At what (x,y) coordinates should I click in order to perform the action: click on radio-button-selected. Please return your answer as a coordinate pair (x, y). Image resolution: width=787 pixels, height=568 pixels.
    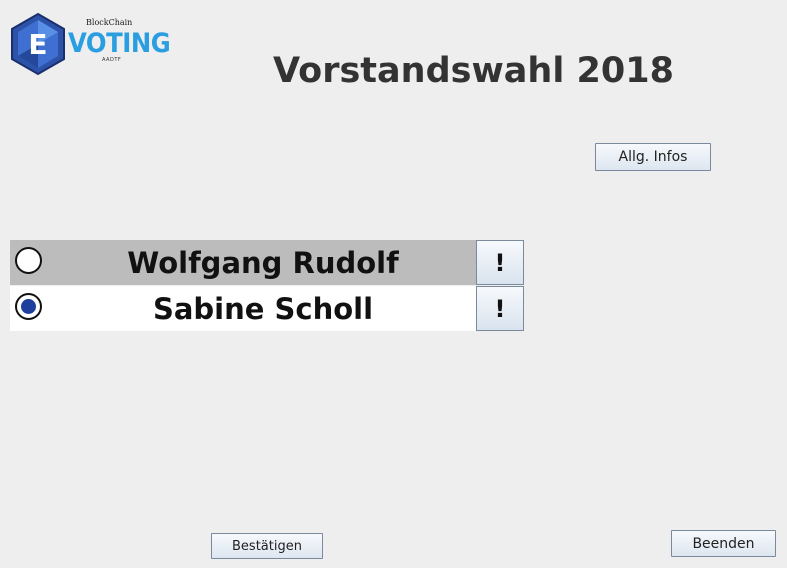
    Looking at the image, I should click on (28, 306).